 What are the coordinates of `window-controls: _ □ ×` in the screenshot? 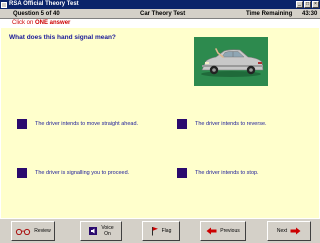 It's located at (307, 4).